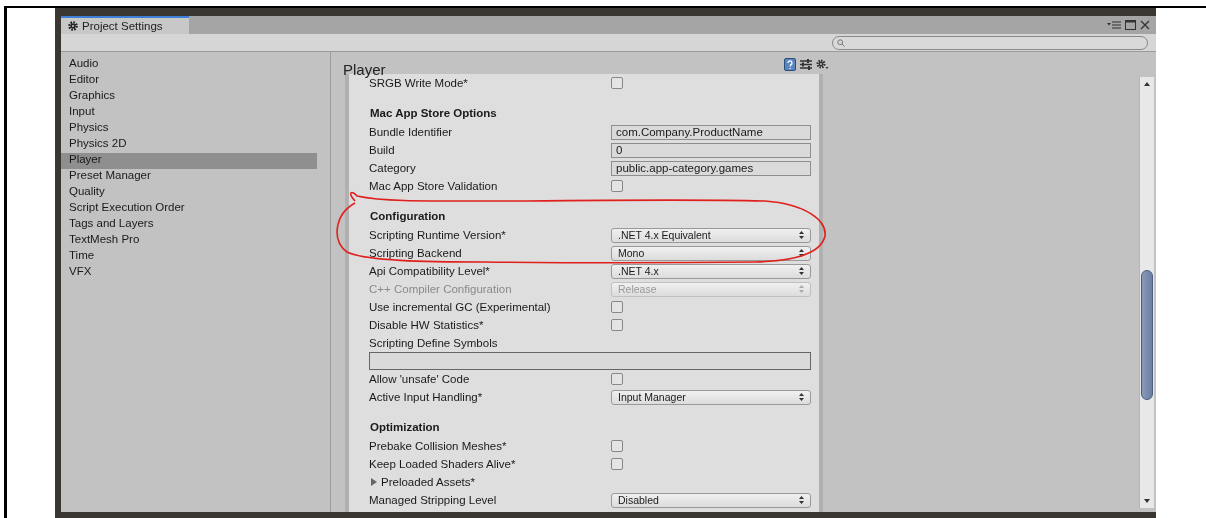 Image resolution: width=1206 pixels, height=518 pixels. I want to click on field-label: C++ Compiler Configuration, so click(441, 289).